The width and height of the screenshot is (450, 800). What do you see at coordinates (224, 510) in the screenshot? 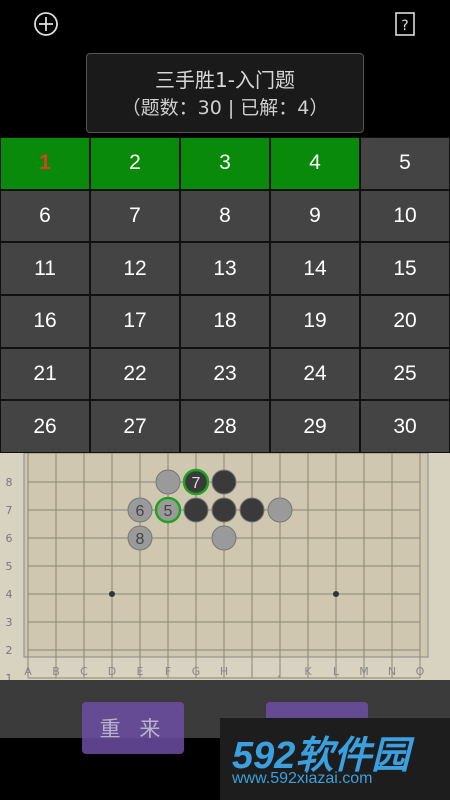
I see `stone-black-H7` at bounding box center [224, 510].